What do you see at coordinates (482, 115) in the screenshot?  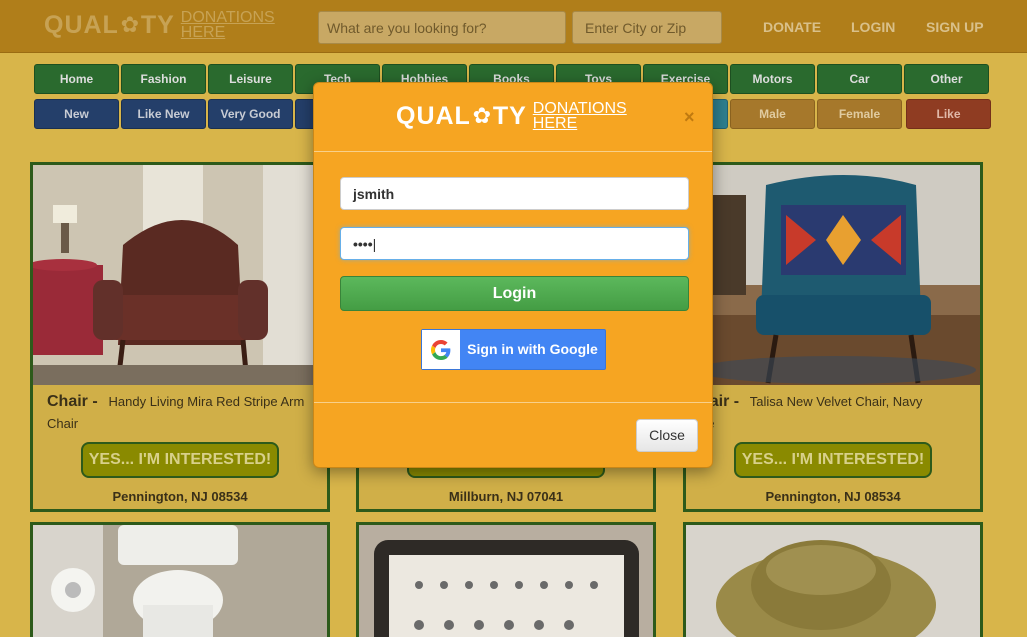 I see `flower-icon: ✿` at bounding box center [482, 115].